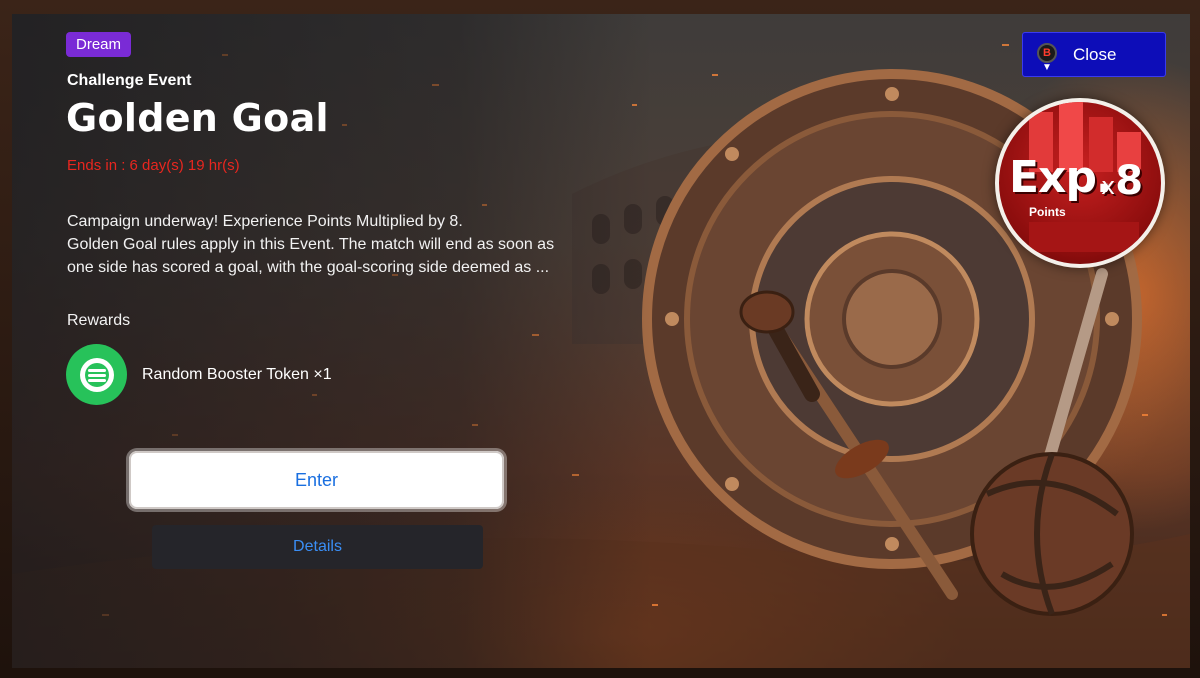 Image resolution: width=1200 pixels, height=678 pixels. What do you see at coordinates (237, 374) in the screenshot?
I see `reward-item-name: Random Booster Token ×1` at bounding box center [237, 374].